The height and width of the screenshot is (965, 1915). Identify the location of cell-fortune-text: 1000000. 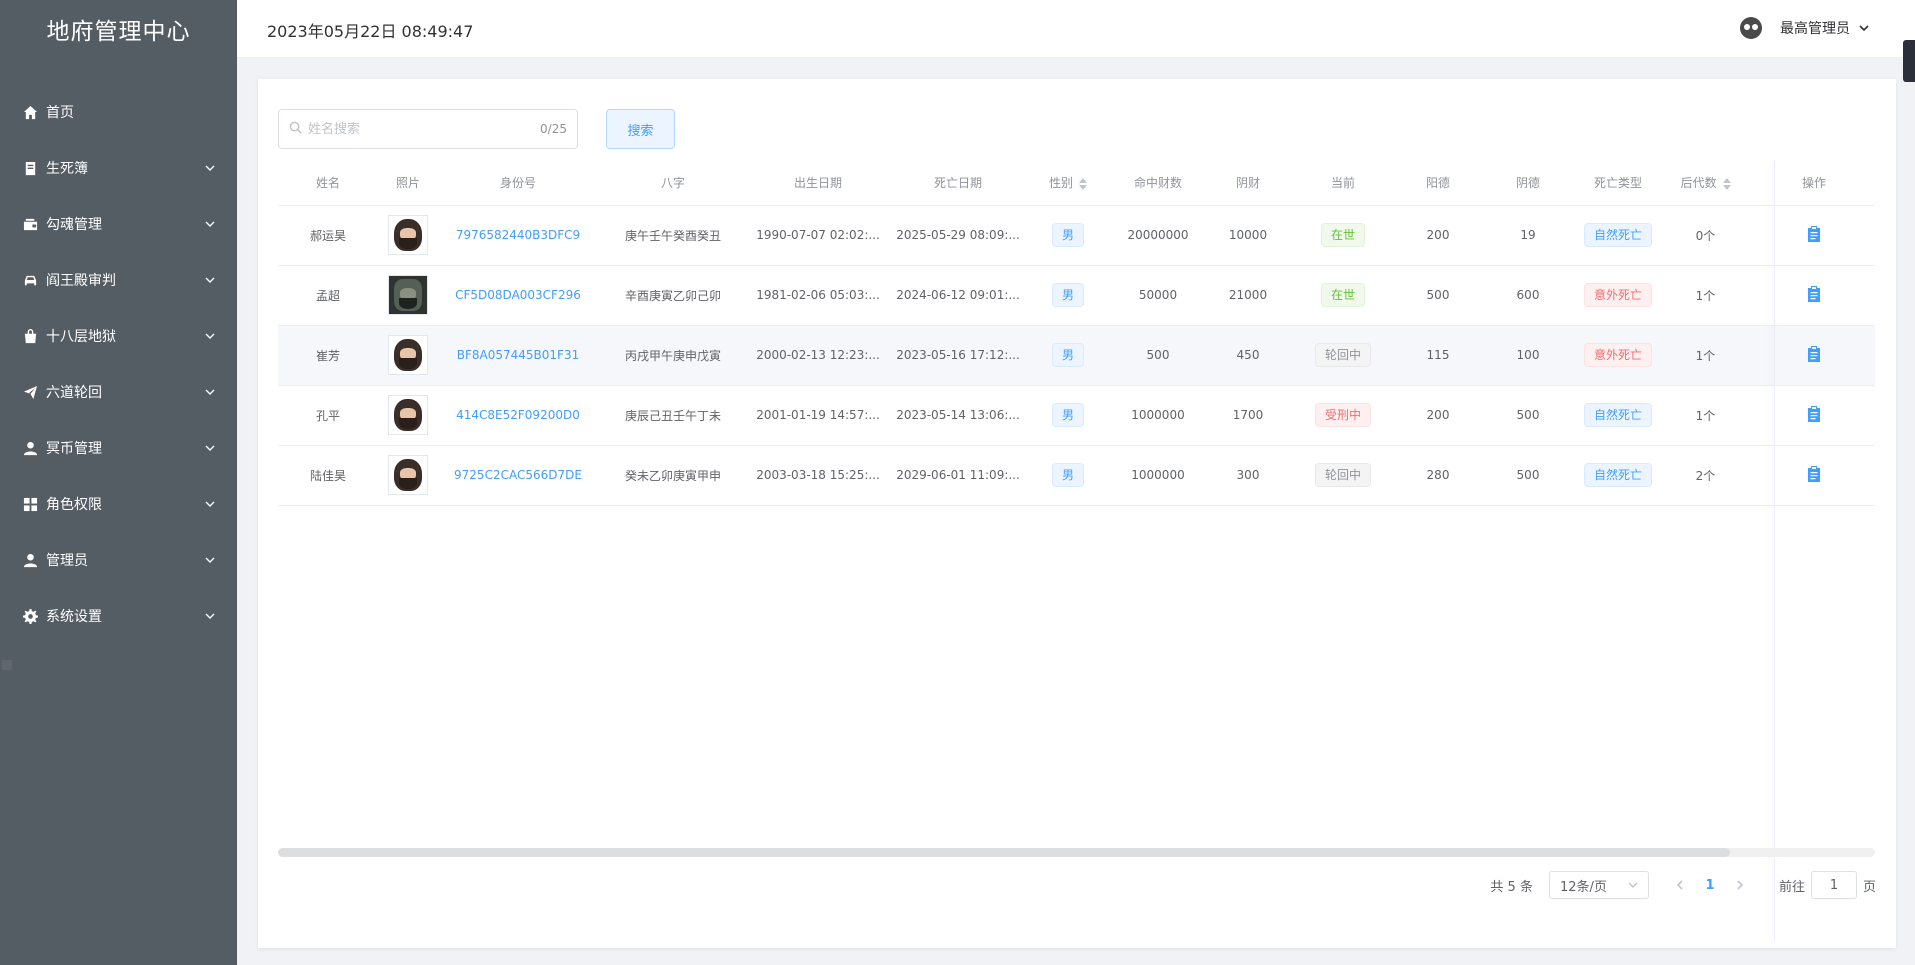
(1158, 415).